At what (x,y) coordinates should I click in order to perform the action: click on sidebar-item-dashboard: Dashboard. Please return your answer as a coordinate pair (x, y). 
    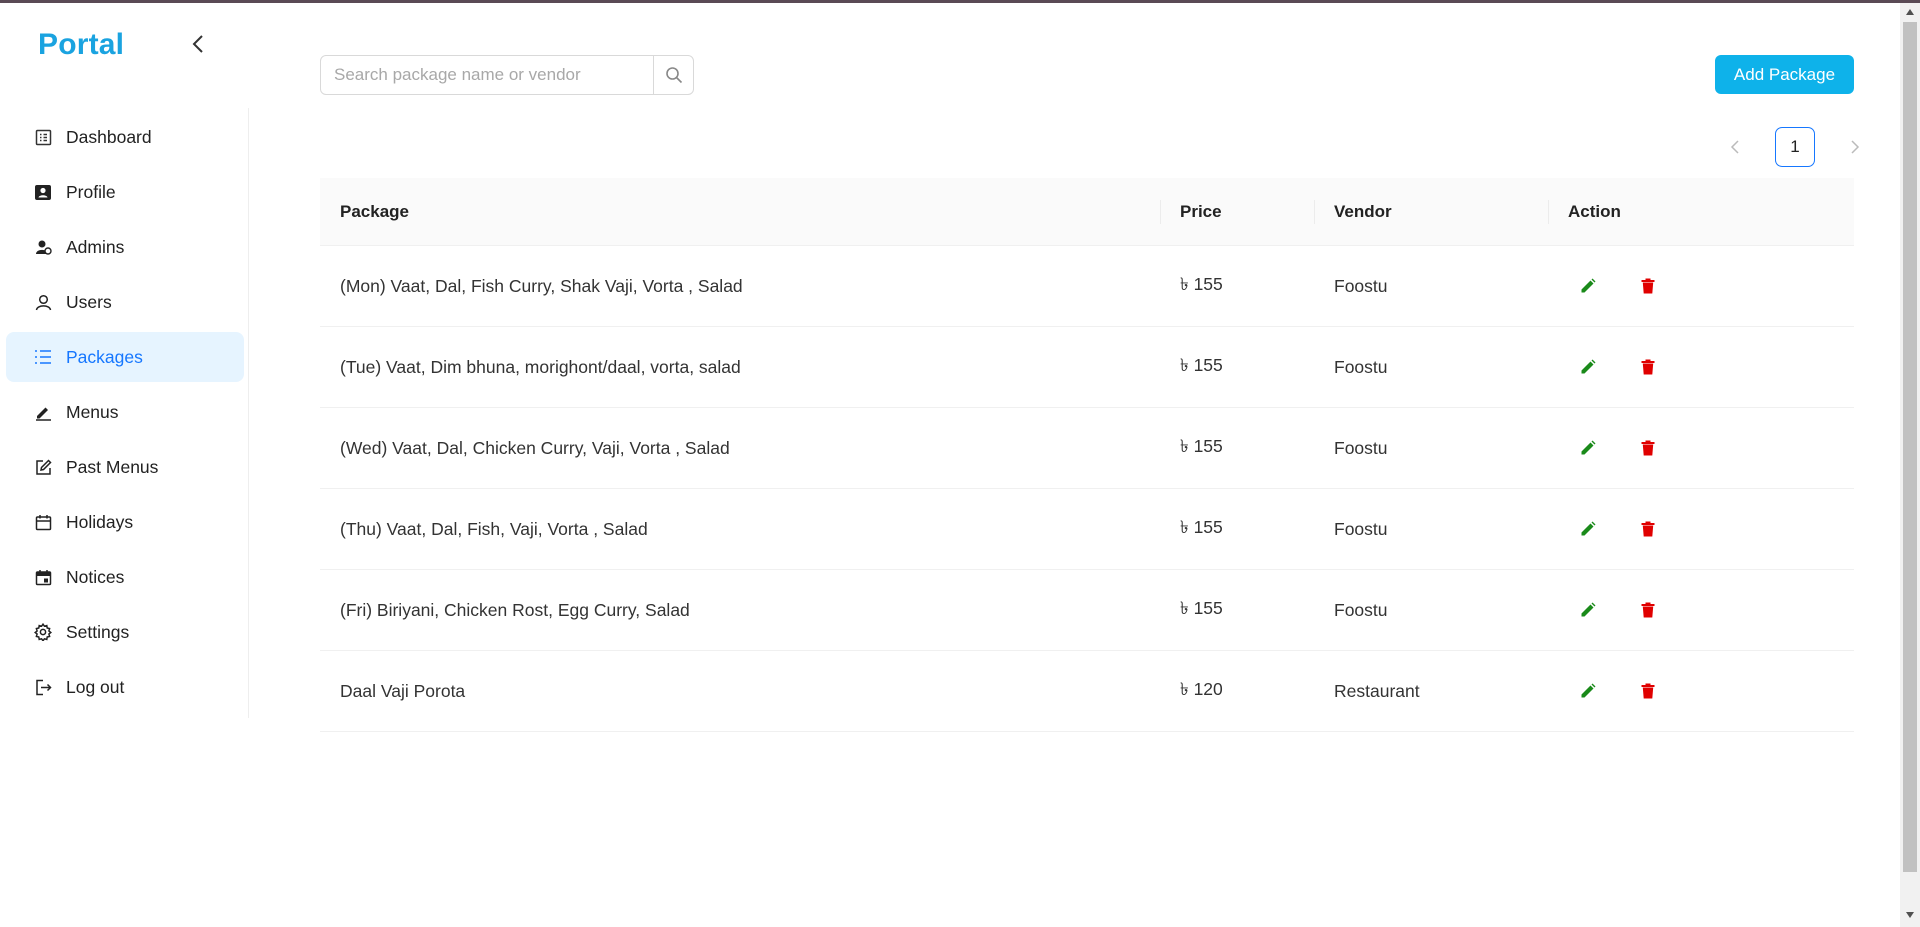
    Looking at the image, I should click on (125, 137).